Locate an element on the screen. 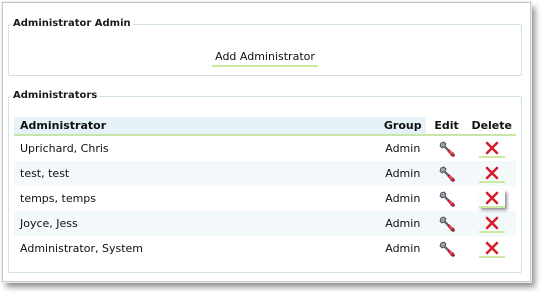  add-administrator-container: Add Administrator is located at coordinates (265, 58).